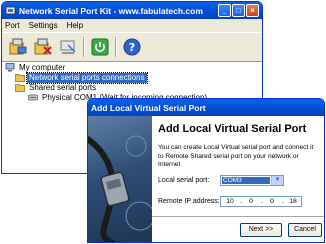 The width and height of the screenshot is (326, 244). I want to click on toolbar: ?, so click(132, 47).